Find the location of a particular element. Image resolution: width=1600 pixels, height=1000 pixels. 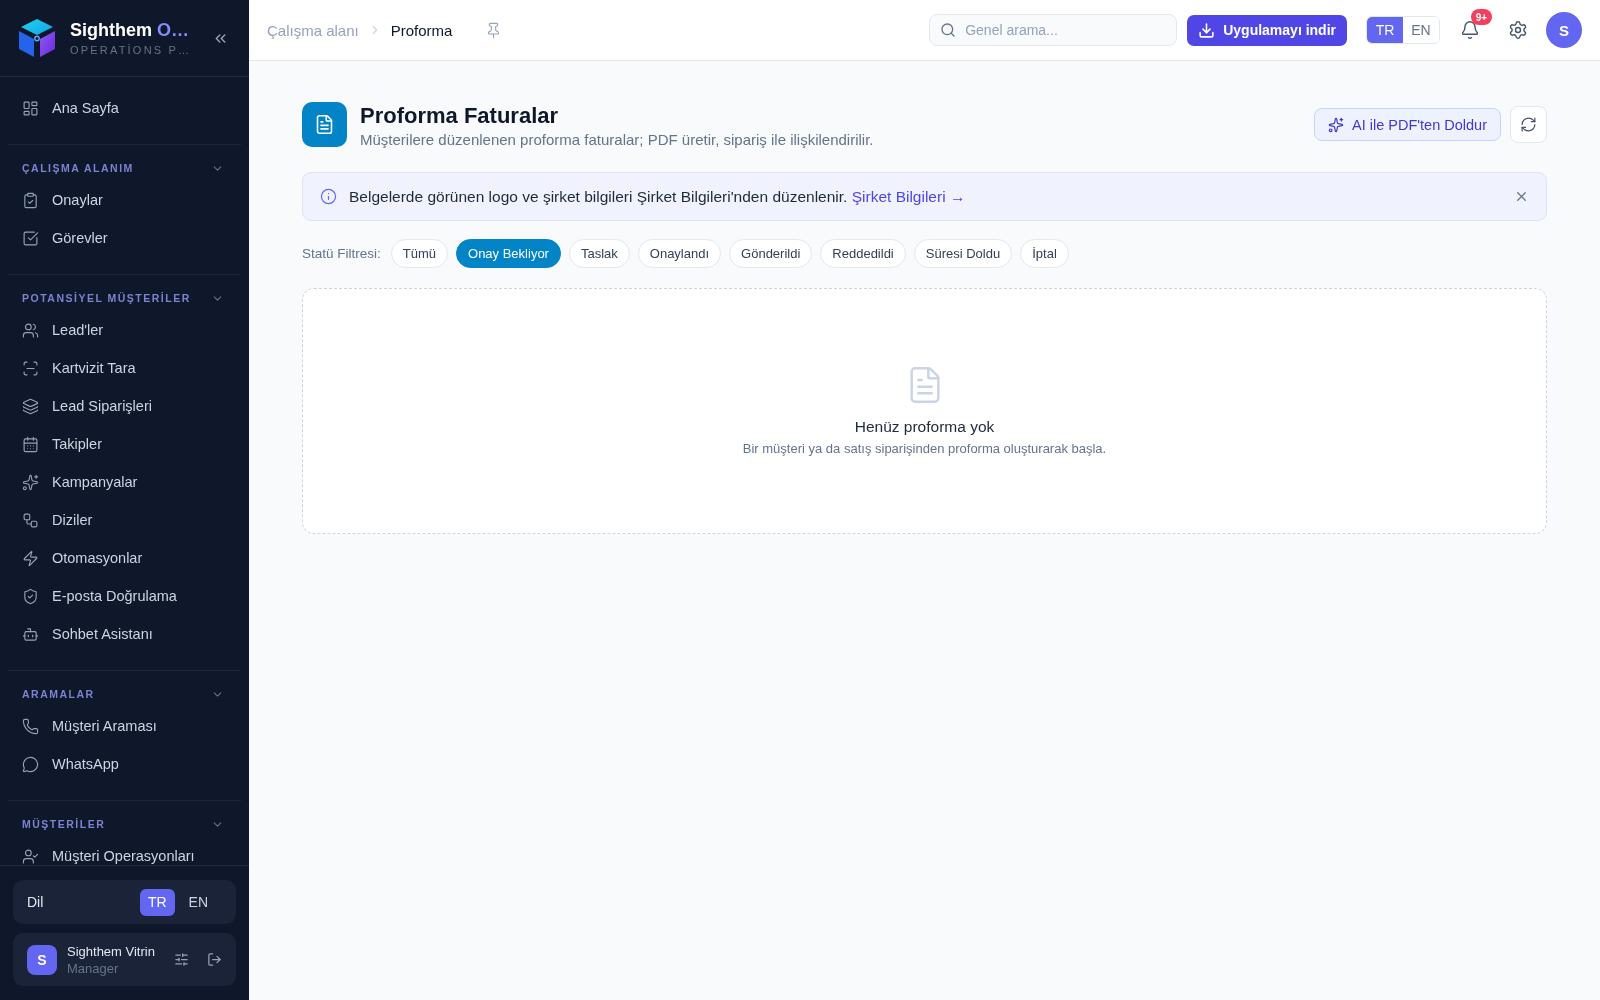

status-filter-chip: Onay Bekliyor is located at coordinates (508, 253).